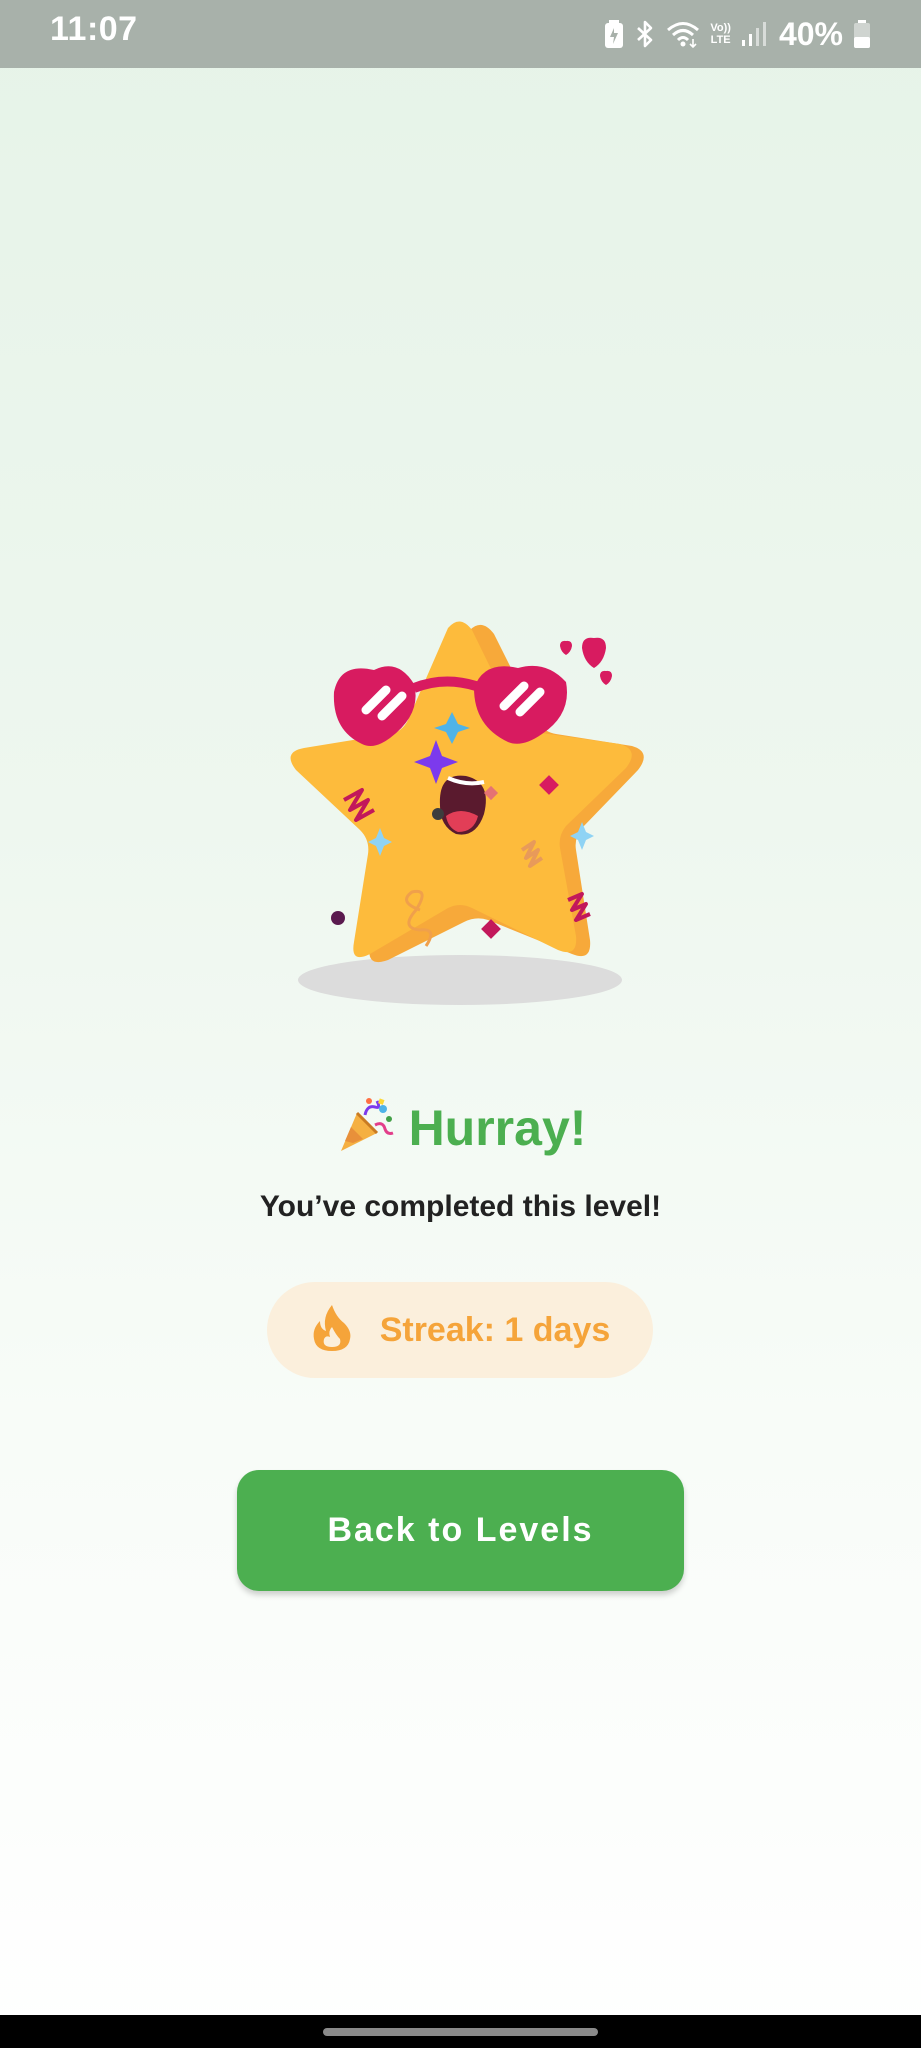 The width and height of the screenshot is (921, 2048). What do you see at coordinates (614, 34) in the screenshot?
I see `battery-saver-icon` at bounding box center [614, 34].